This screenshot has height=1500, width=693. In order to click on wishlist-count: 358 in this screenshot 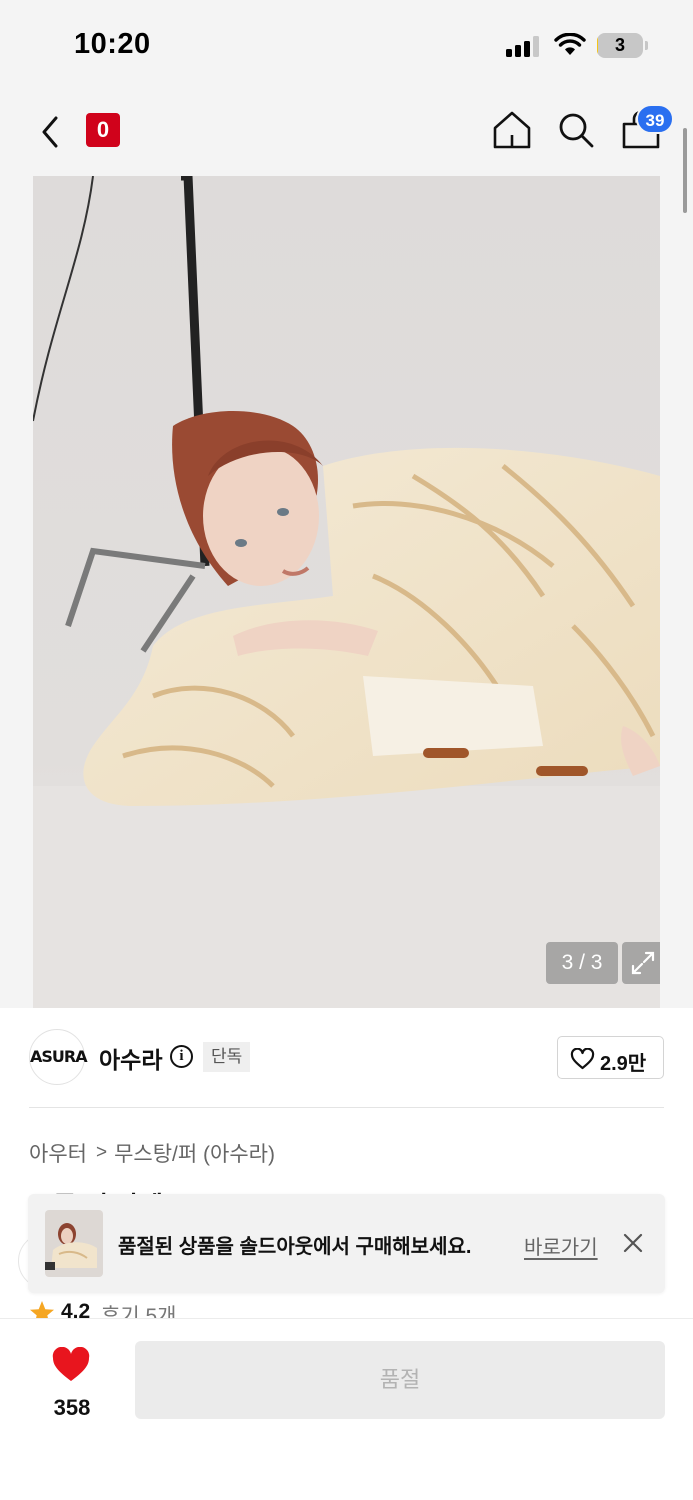, I will do `click(72, 1407)`.